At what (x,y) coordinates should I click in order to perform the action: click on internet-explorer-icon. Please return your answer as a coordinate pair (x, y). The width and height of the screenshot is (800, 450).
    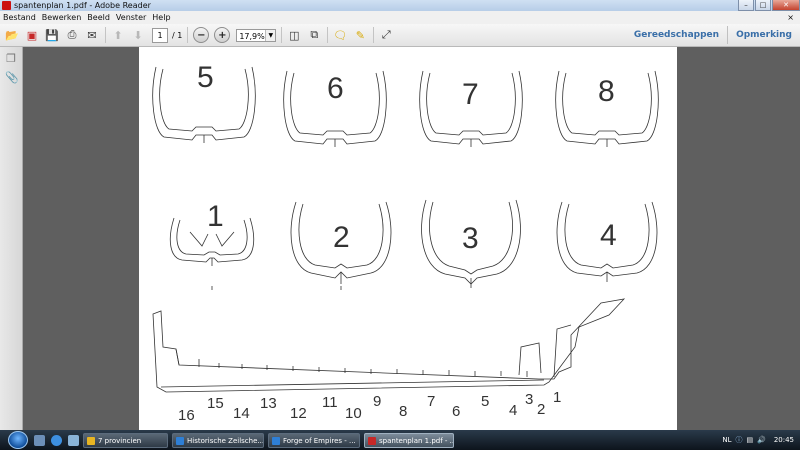
    Looking at the image, I should click on (56, 440).